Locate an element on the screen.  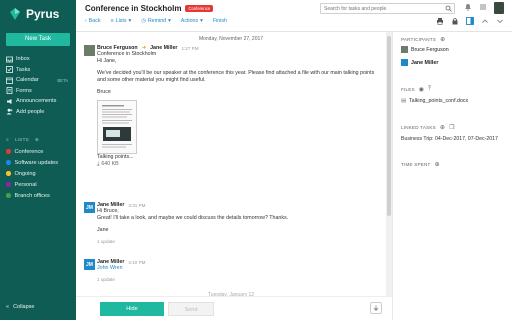
list-item-ongoing: Ongoing is located at coordinates (38, 173).